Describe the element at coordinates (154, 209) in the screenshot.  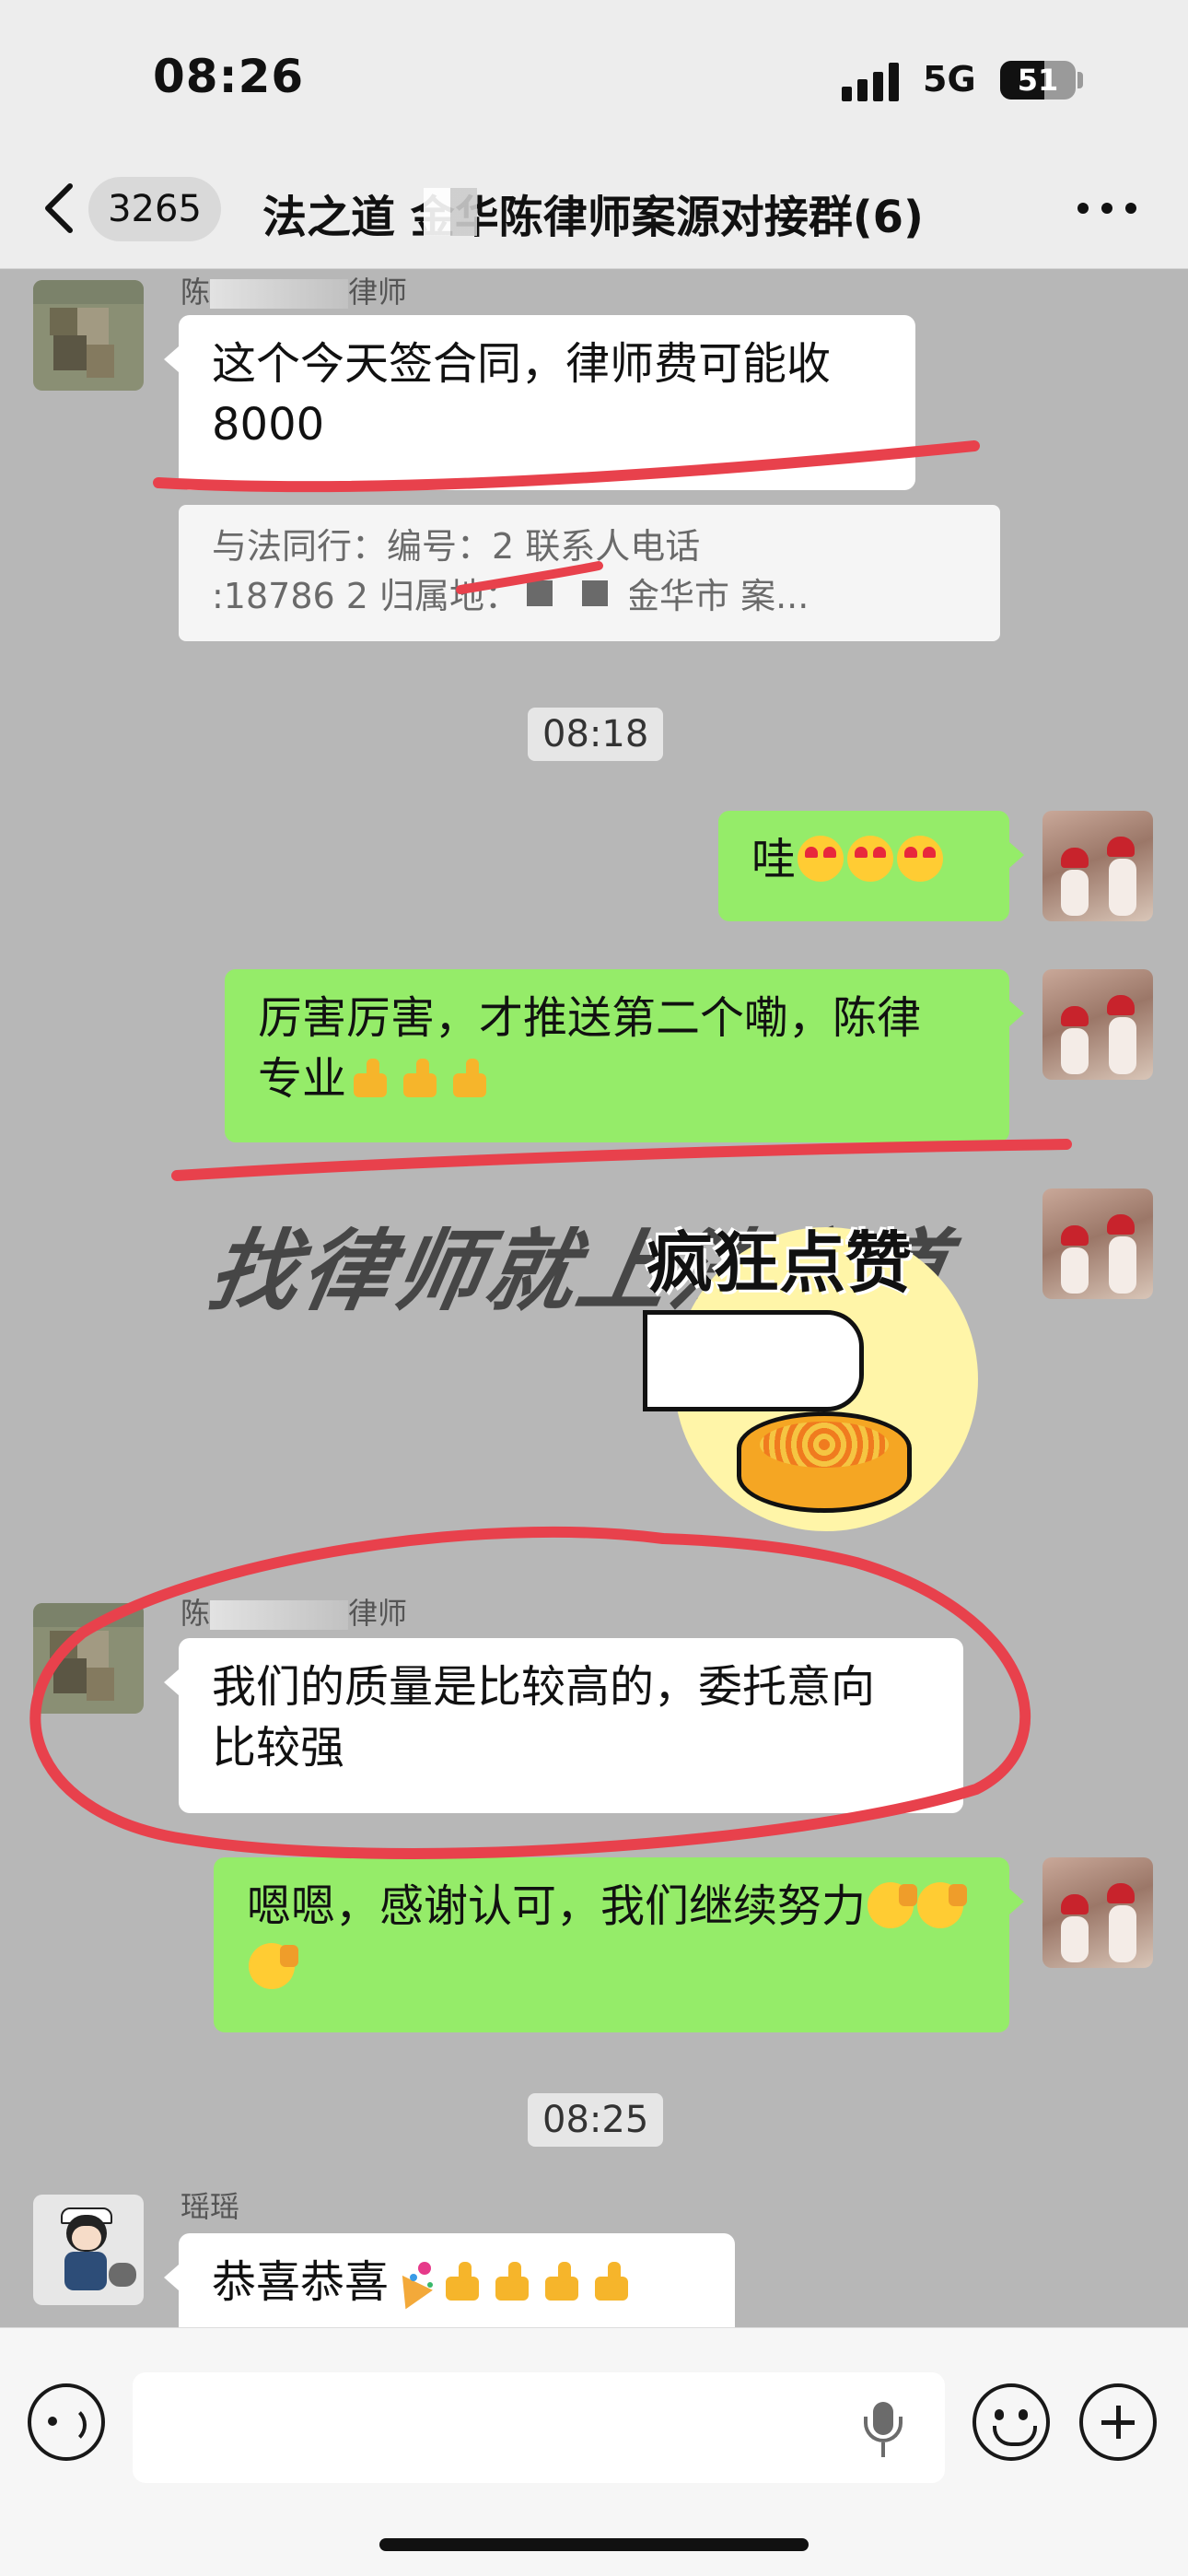
I see `unread-count-badge: 3265` at that location.